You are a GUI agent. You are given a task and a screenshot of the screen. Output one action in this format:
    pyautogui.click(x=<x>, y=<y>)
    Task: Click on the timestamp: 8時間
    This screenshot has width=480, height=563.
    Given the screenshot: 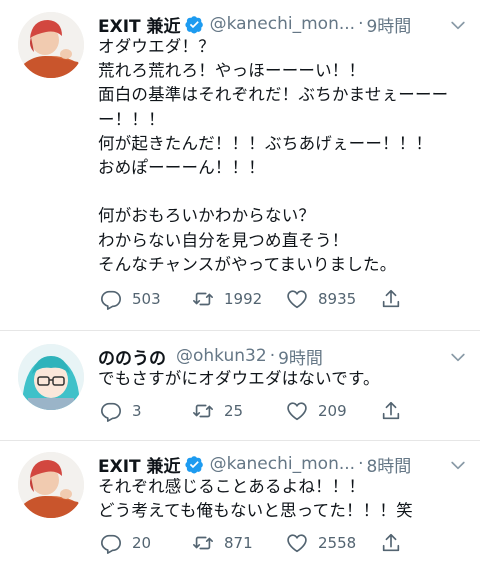 What is the action you would take?
    pyautogui.click(x=388, y=464)
    